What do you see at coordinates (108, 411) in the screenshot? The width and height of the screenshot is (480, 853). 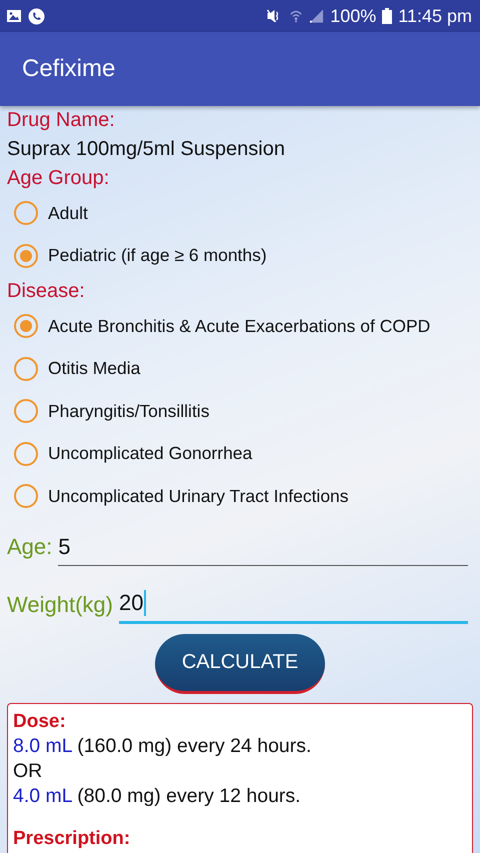 I see `radio-option: Pharyngitis/Tonsillitis` at bounding box center [108, 411].